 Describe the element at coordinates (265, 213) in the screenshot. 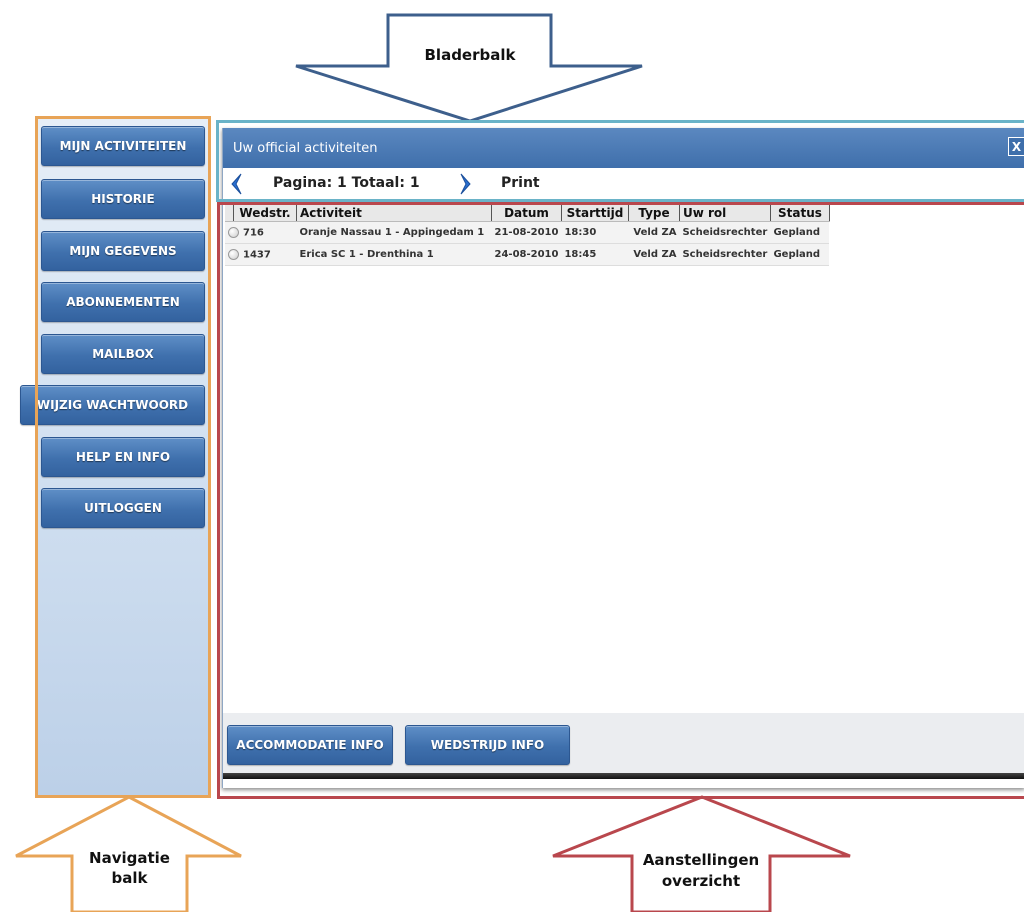

I see `table-header-wedstr: Wedstr.` at that location.